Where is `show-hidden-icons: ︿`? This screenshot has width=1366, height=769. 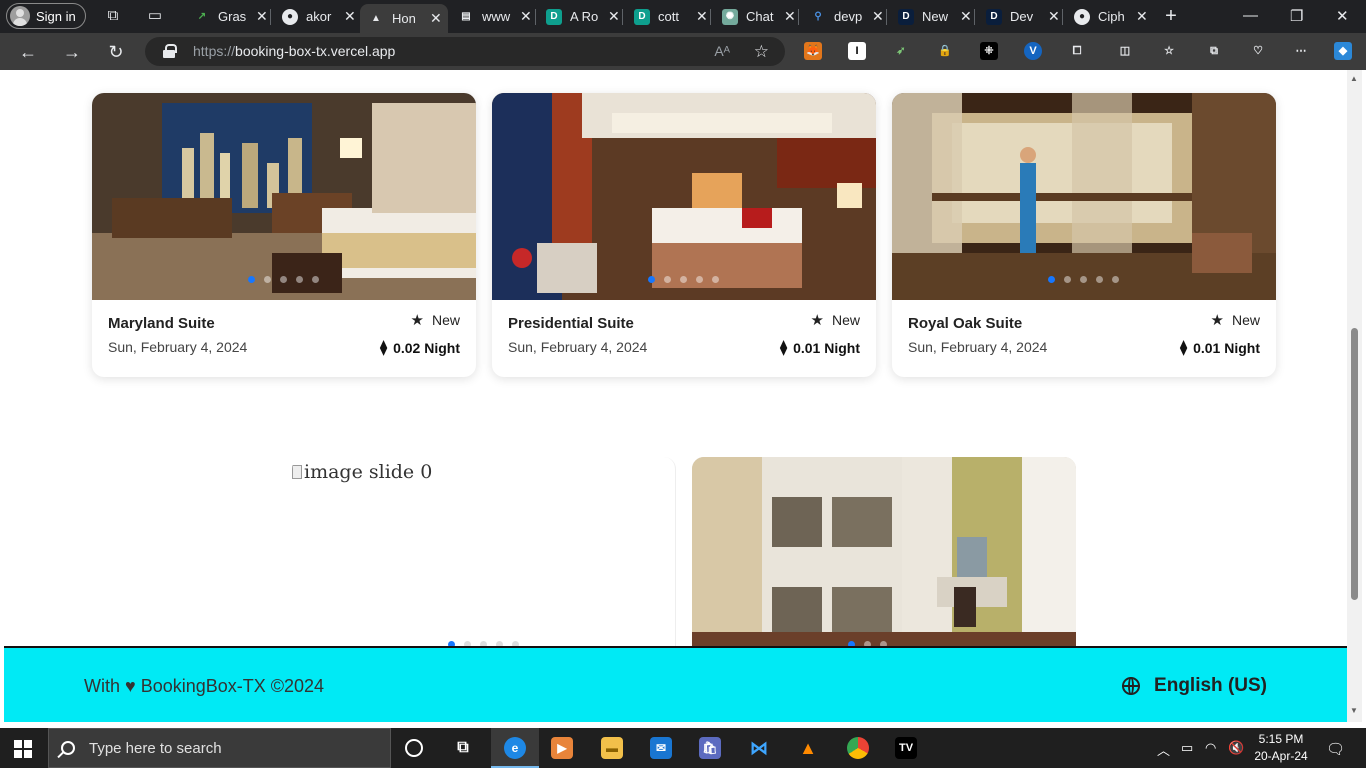 show-hidden-icons: ︿ is located at coordinates (1163, 749).